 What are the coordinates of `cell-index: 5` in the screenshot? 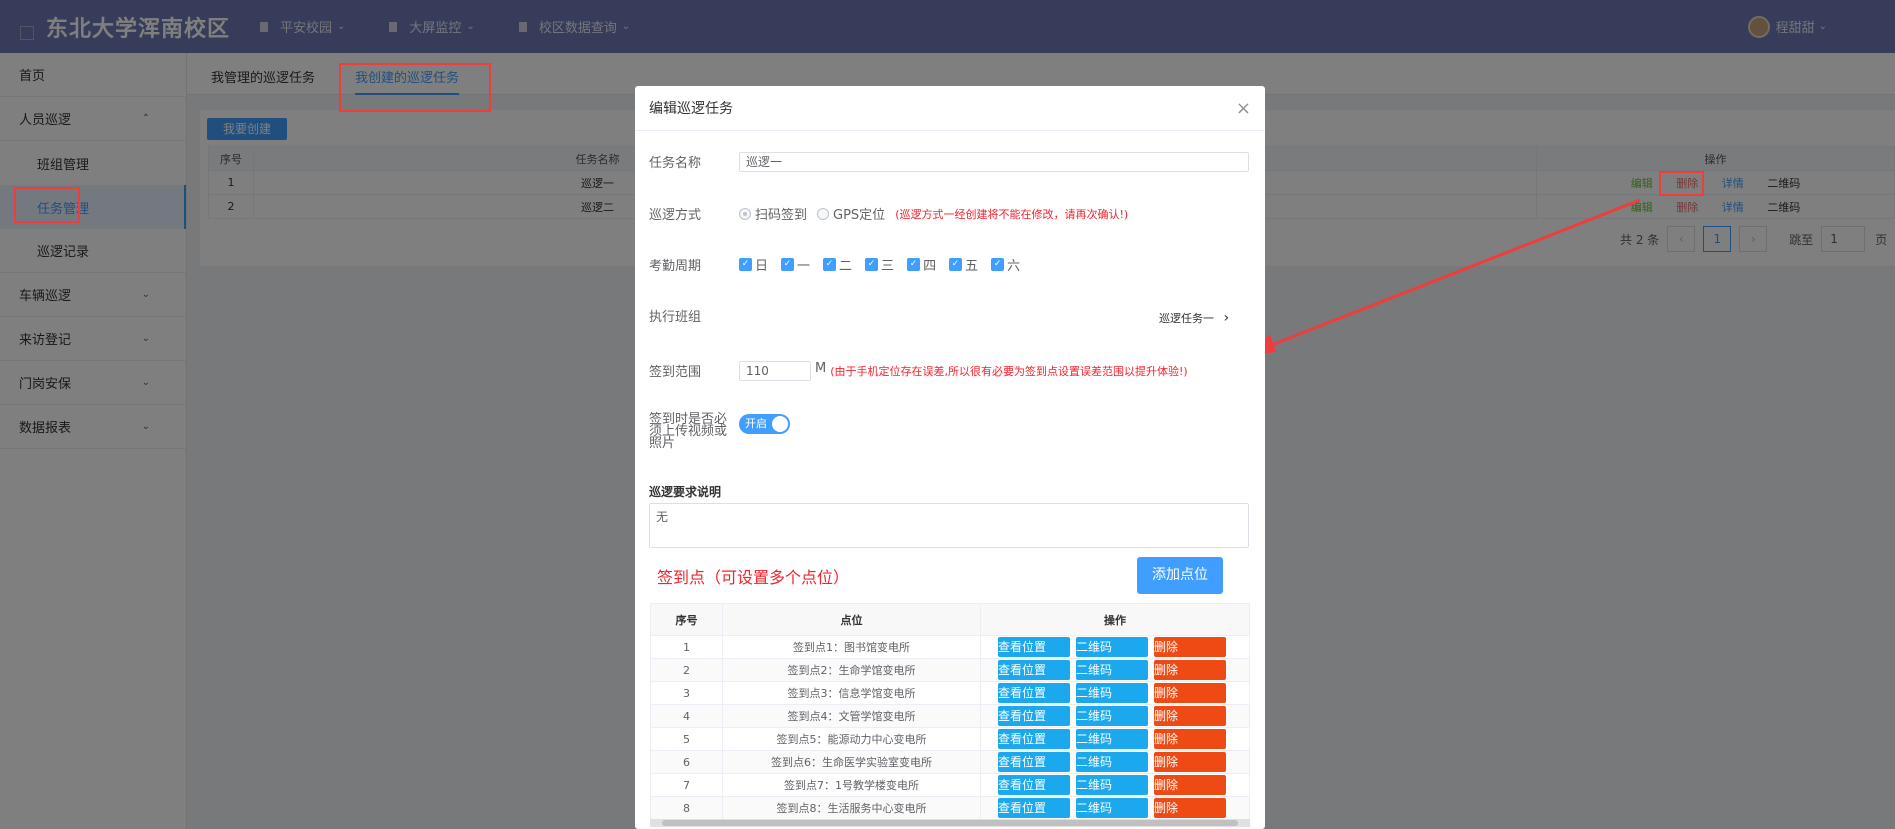 It's located at (686, 739).